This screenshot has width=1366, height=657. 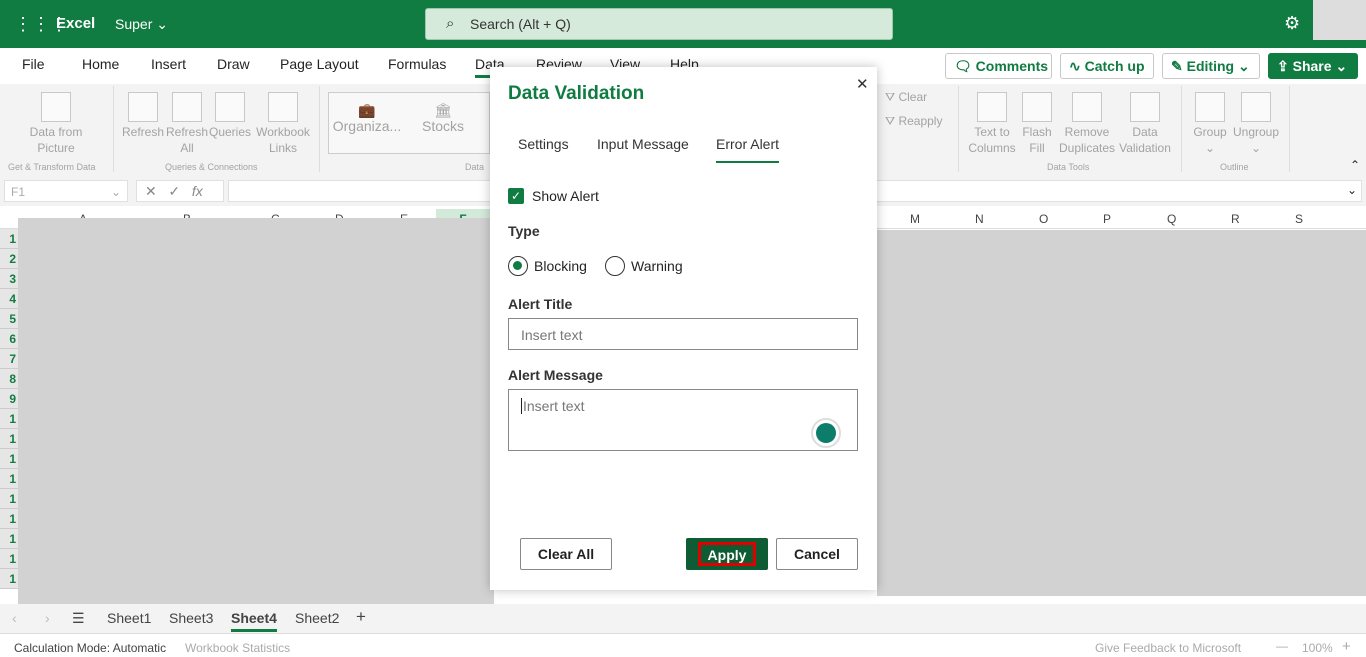 I want to click on row-header: 4, so click(x=9, y=299).